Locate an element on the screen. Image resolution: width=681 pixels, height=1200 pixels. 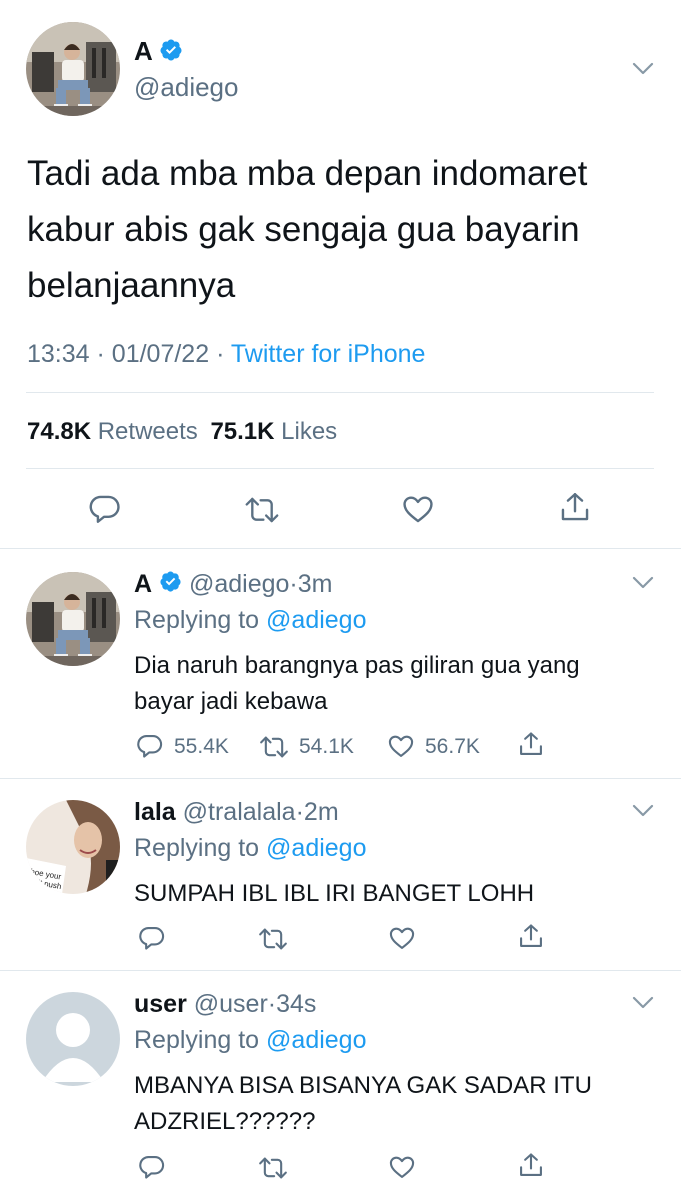
reply-header: user @user·34s is located at coordinates (225, 1004).